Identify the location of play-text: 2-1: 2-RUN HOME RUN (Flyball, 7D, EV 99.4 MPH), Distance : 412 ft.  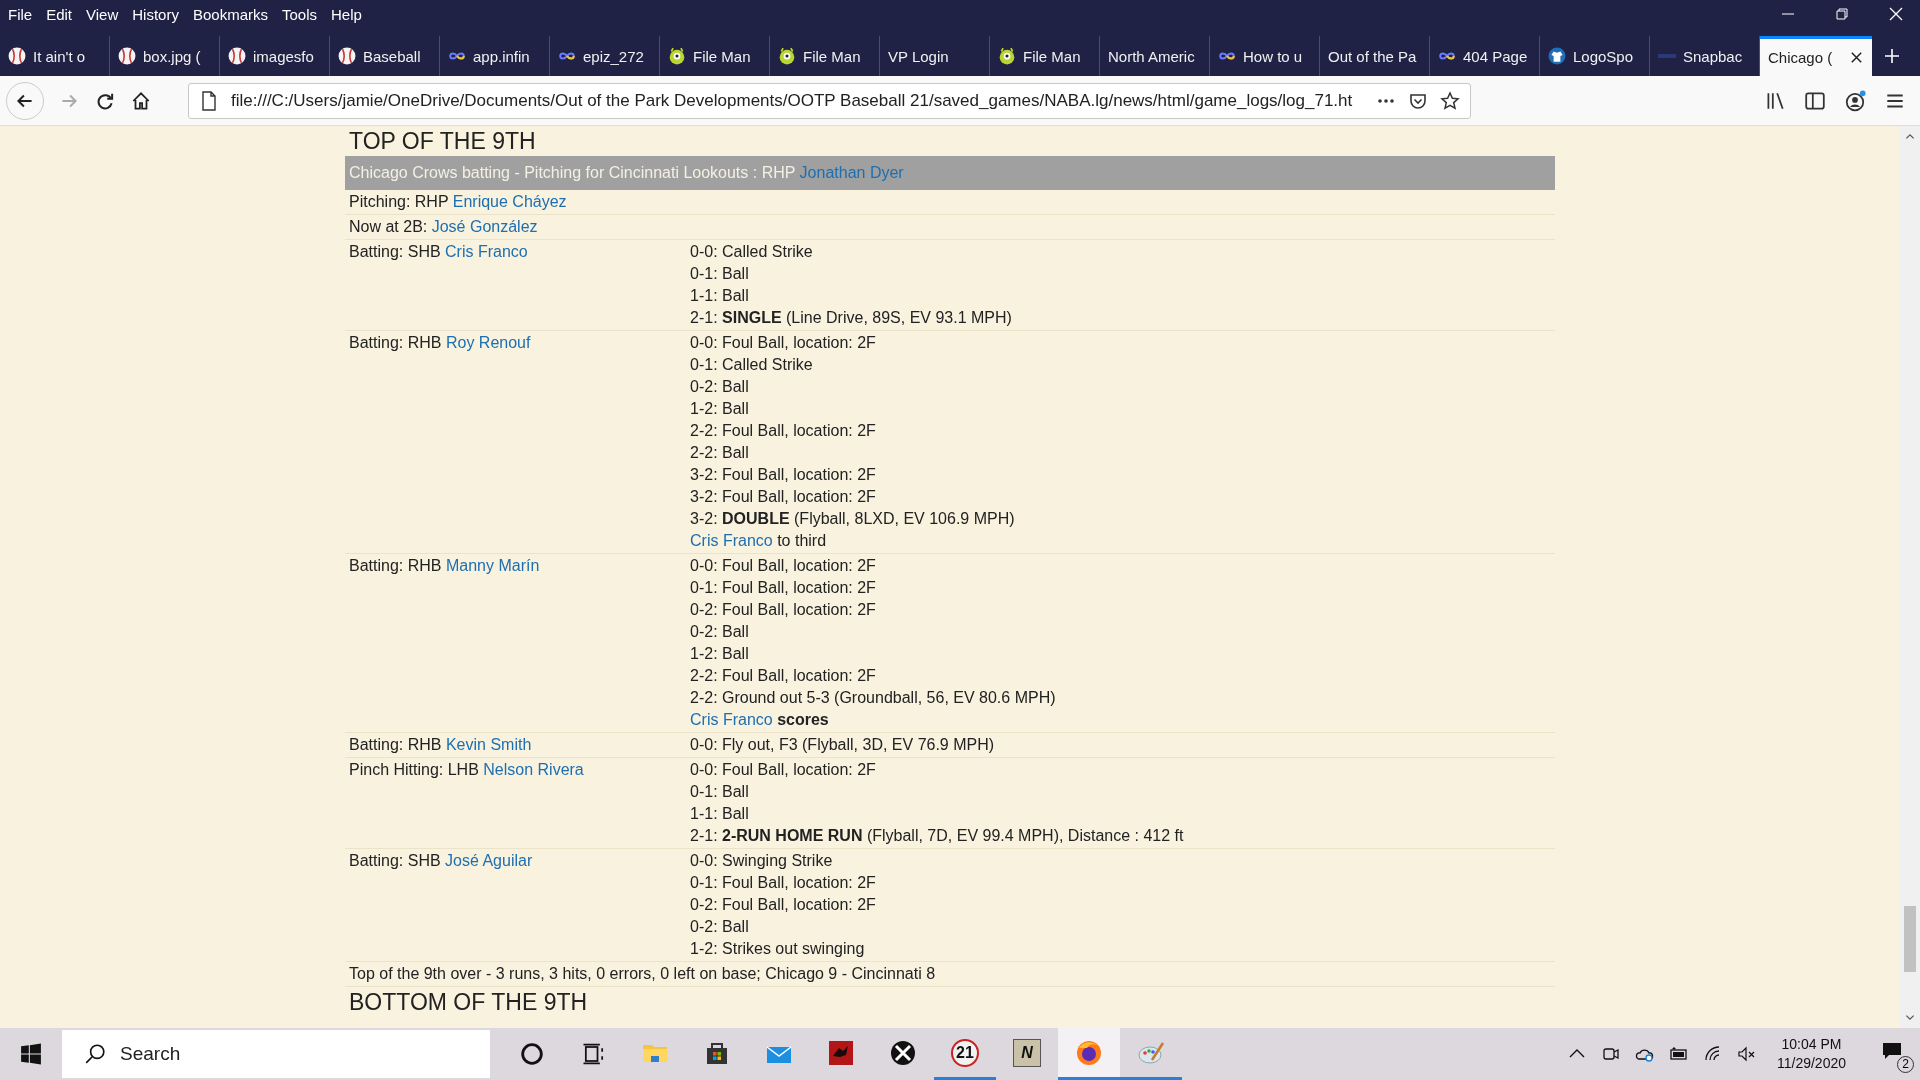
(937, 836).